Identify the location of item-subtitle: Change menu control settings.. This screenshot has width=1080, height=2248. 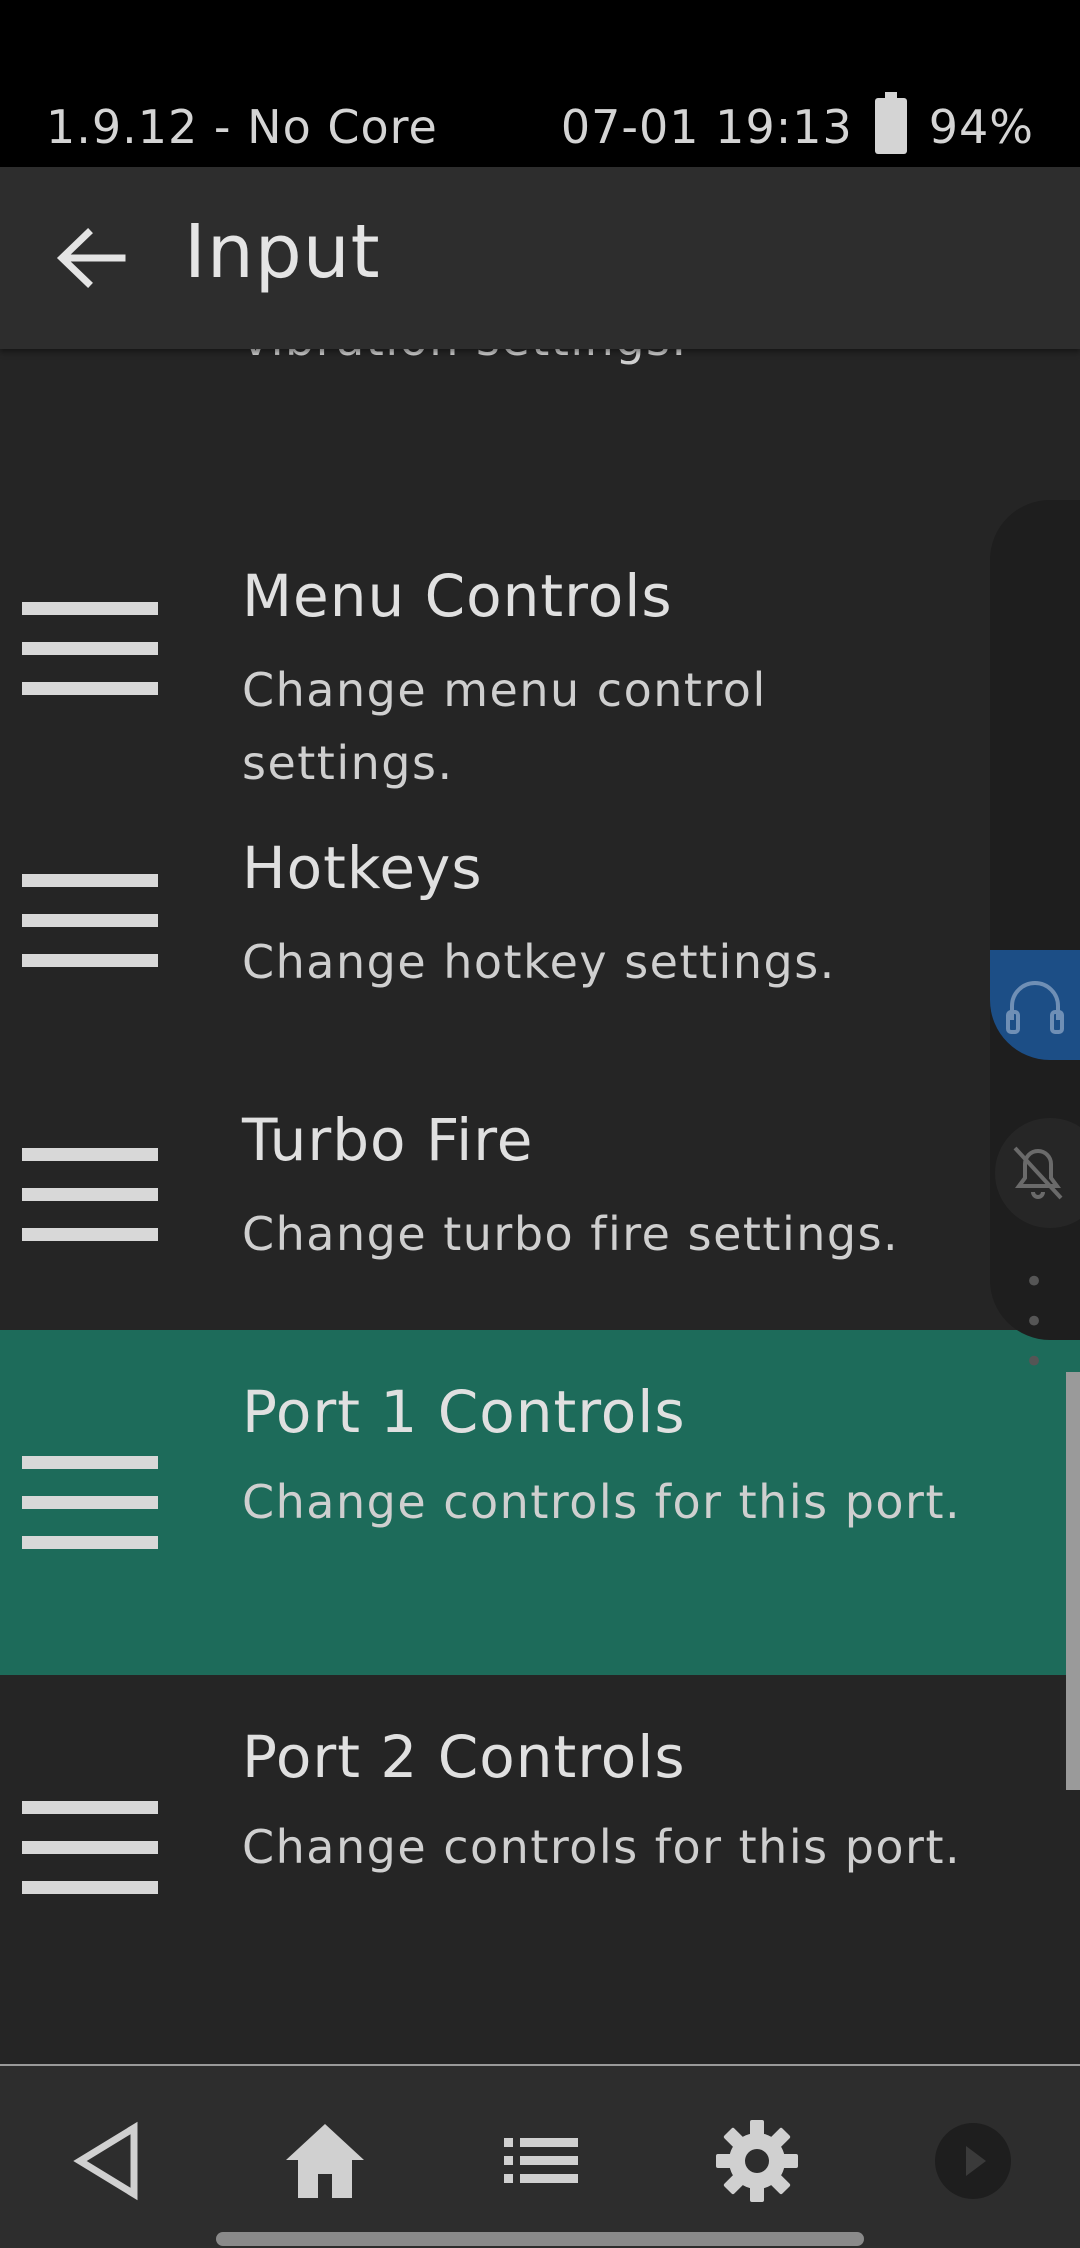
(504, 726).